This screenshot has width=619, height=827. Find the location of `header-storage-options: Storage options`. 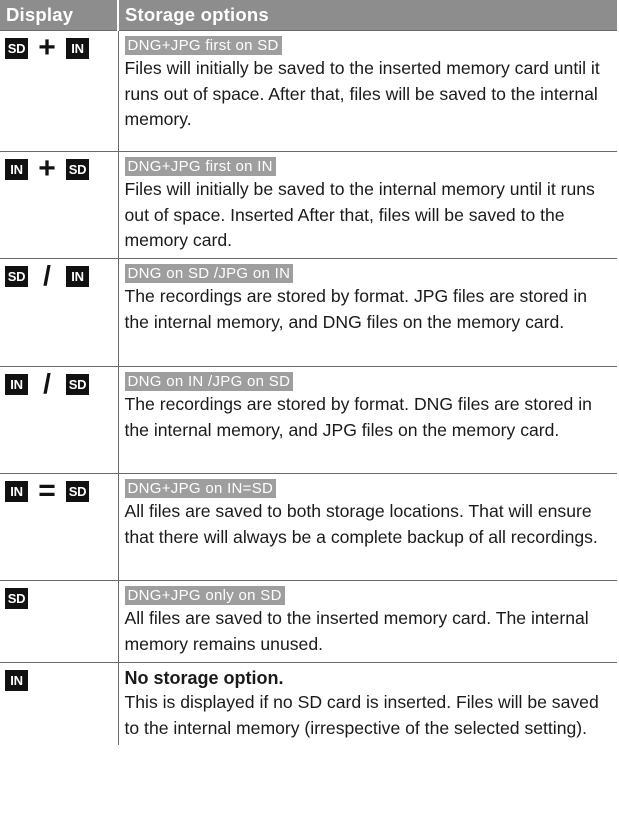

header-storage-options: Storage options is located at coordinates (367, 15).